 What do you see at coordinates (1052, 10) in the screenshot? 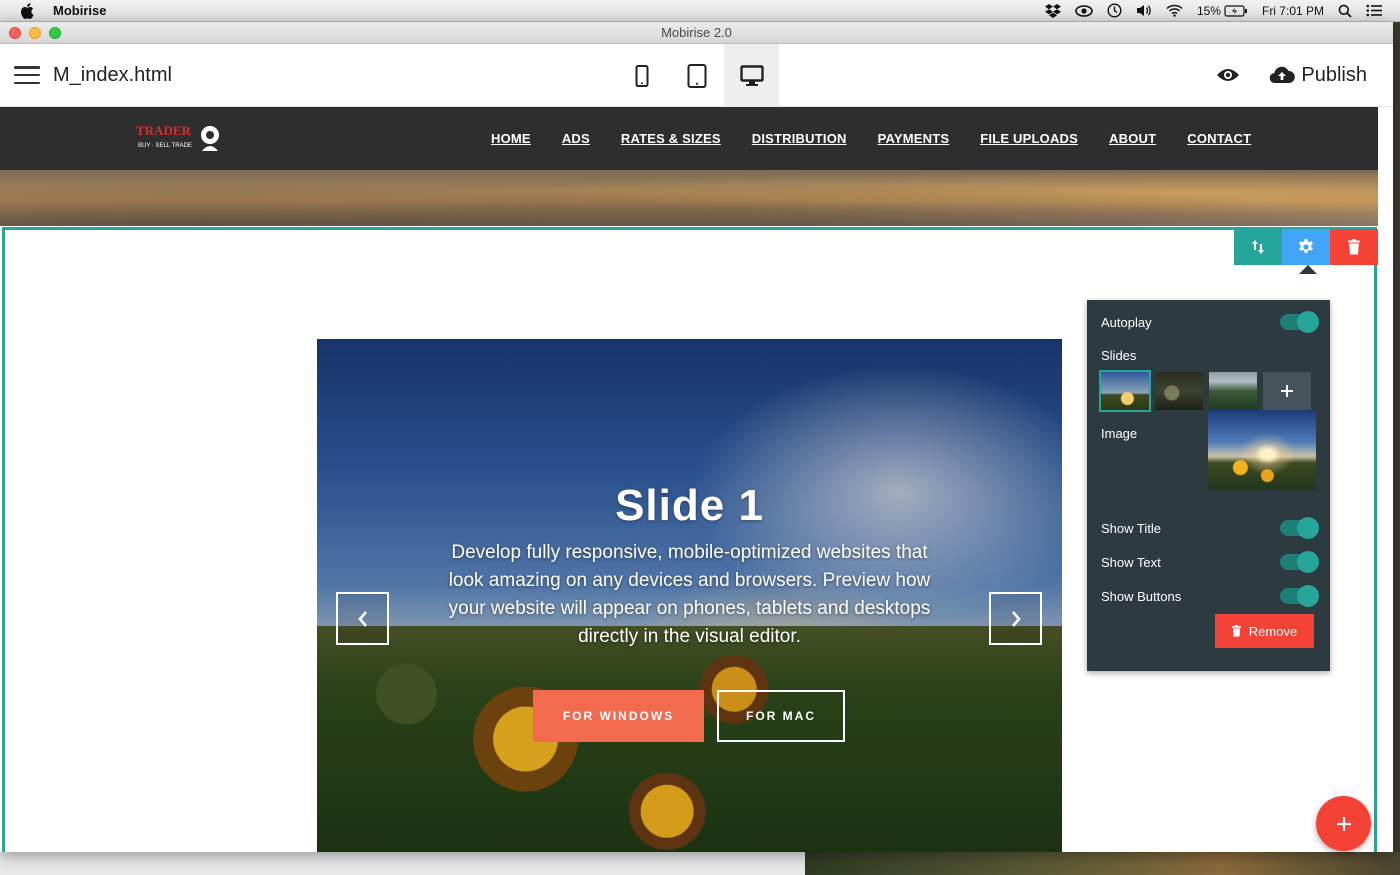
I see `dropbox-icon` at bounding box center [1052, 10].